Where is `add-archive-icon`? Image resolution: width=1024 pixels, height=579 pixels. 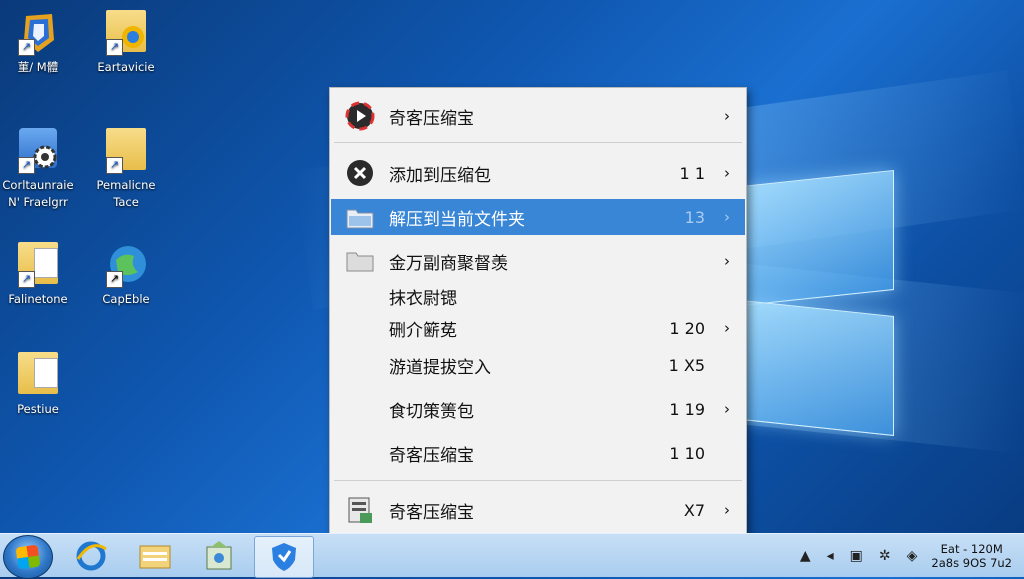
add-archive-icon is located at coordinates (360, 173).